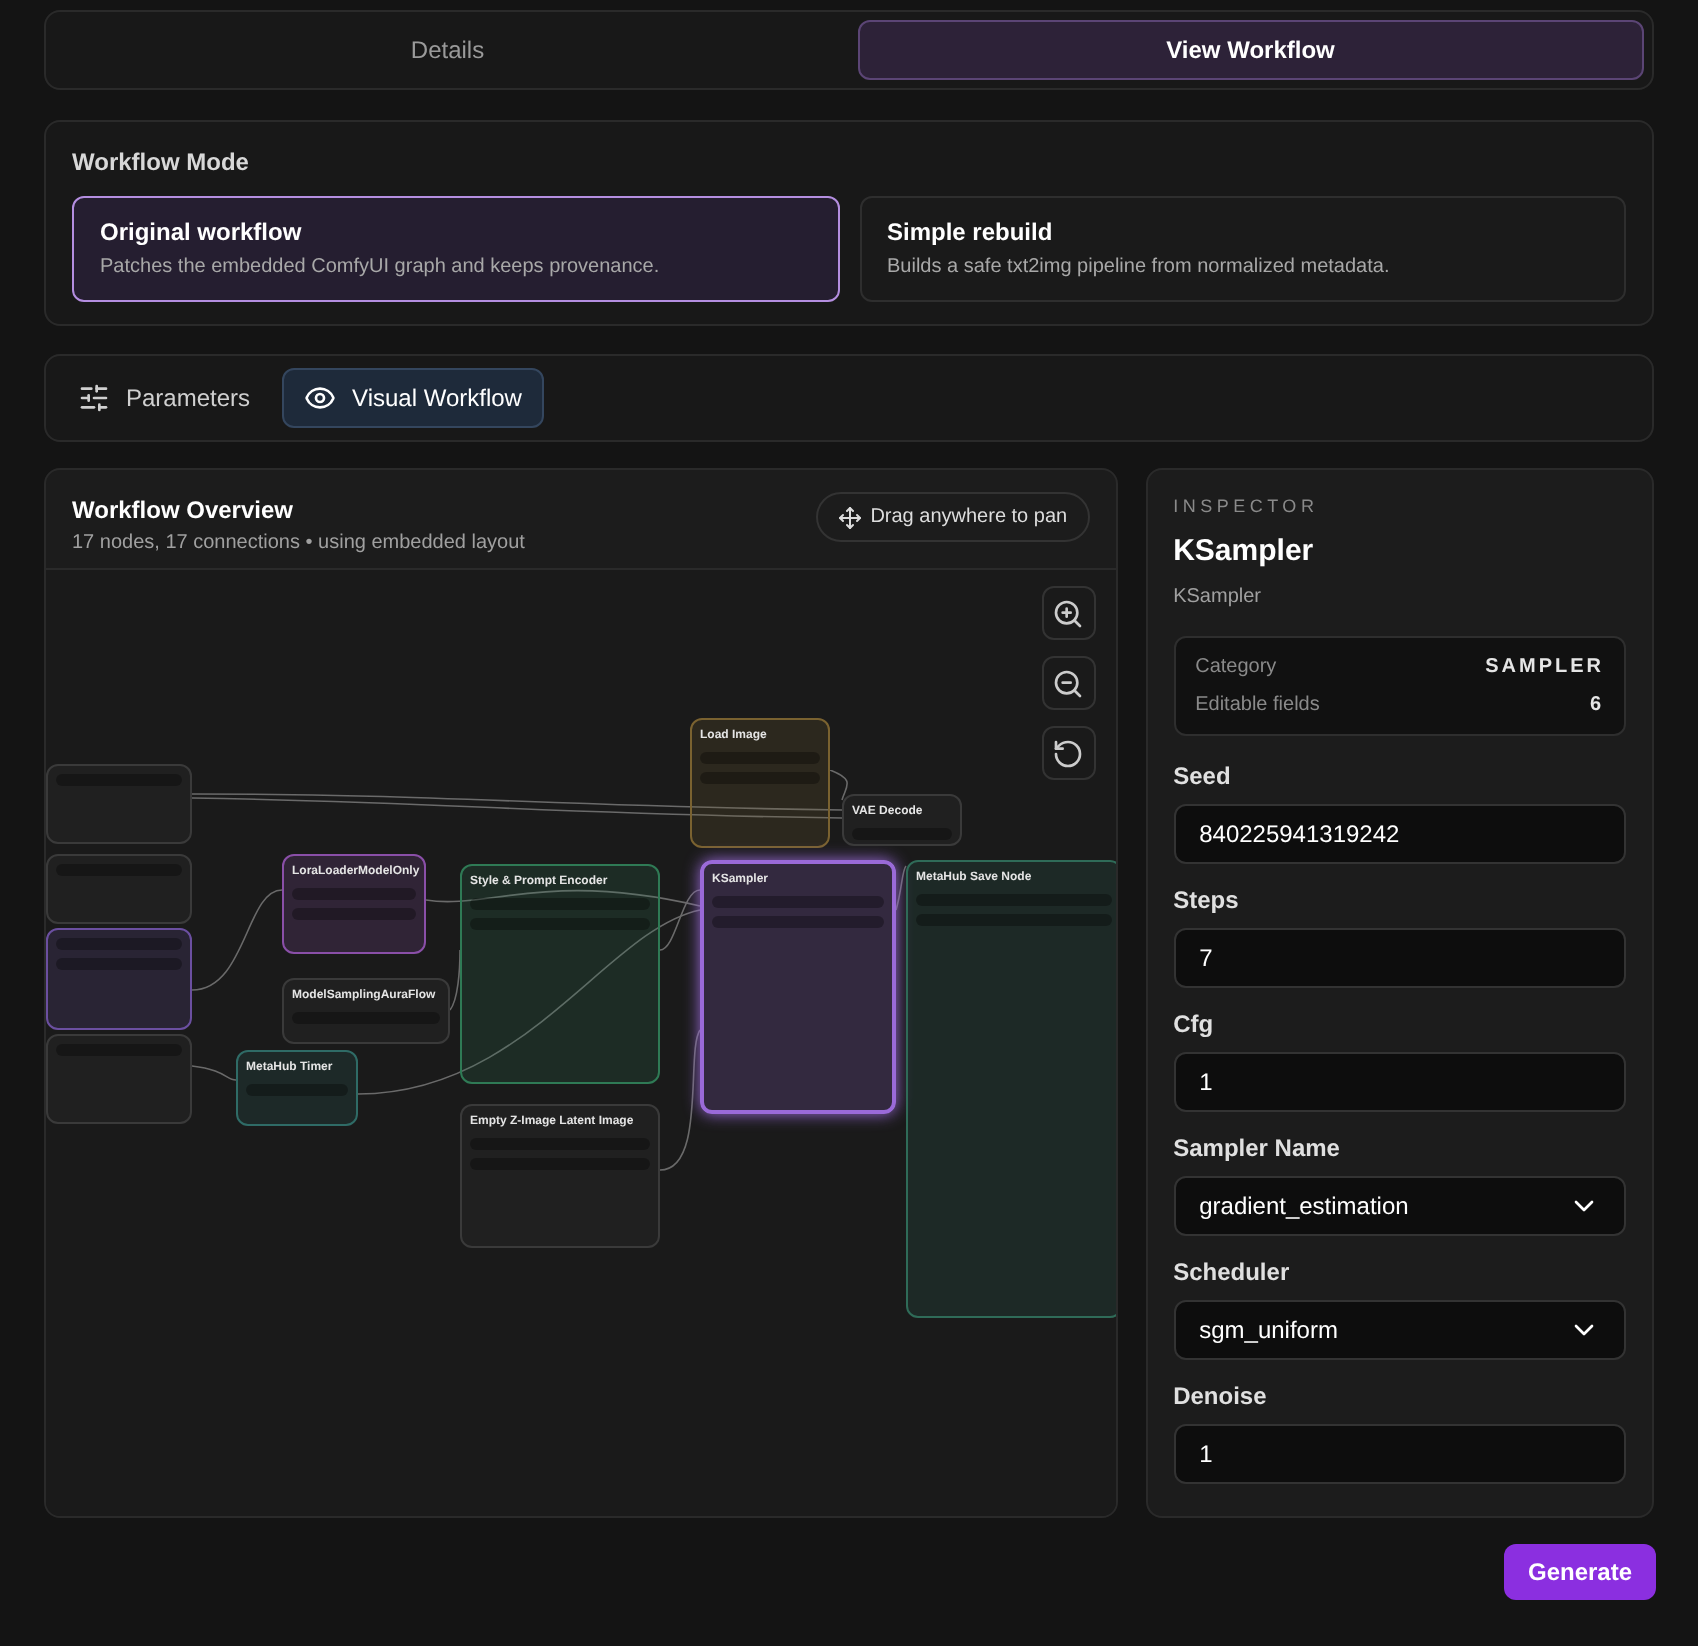 The image size is (1698, 1646). Describe the element at coordinates (1244, 551) in the screenshot. I see `inspector-title: KSampler` at that location.